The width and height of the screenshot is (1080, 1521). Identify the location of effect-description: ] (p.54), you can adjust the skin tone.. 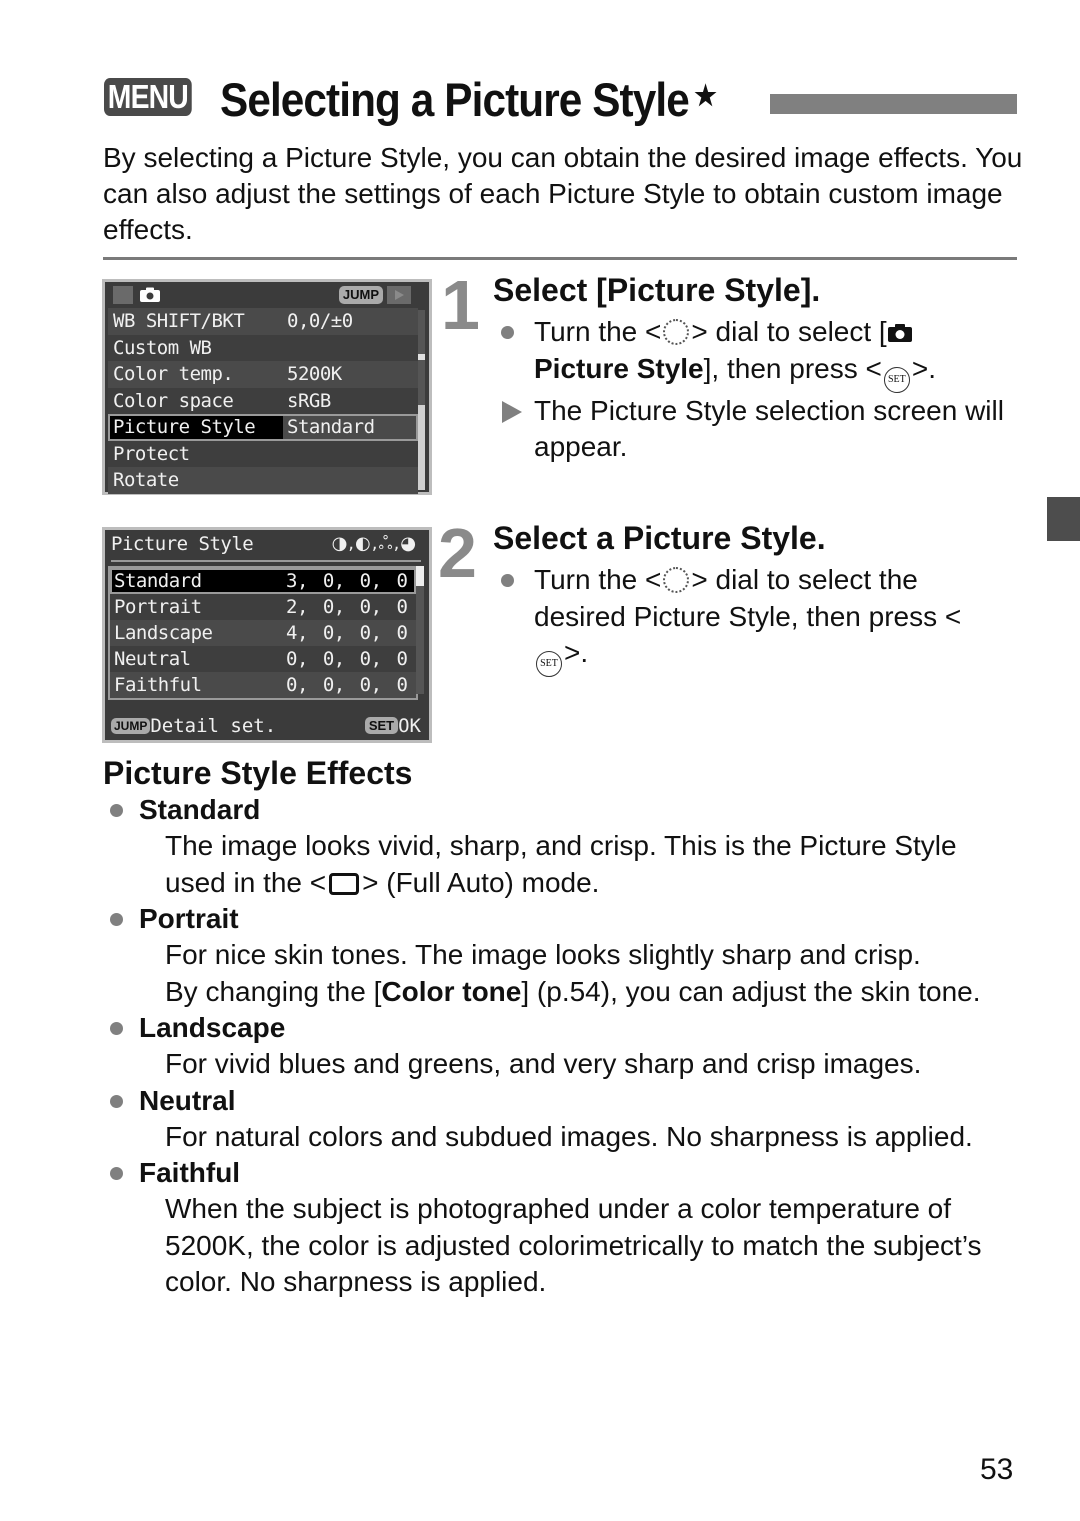
(751, 991).